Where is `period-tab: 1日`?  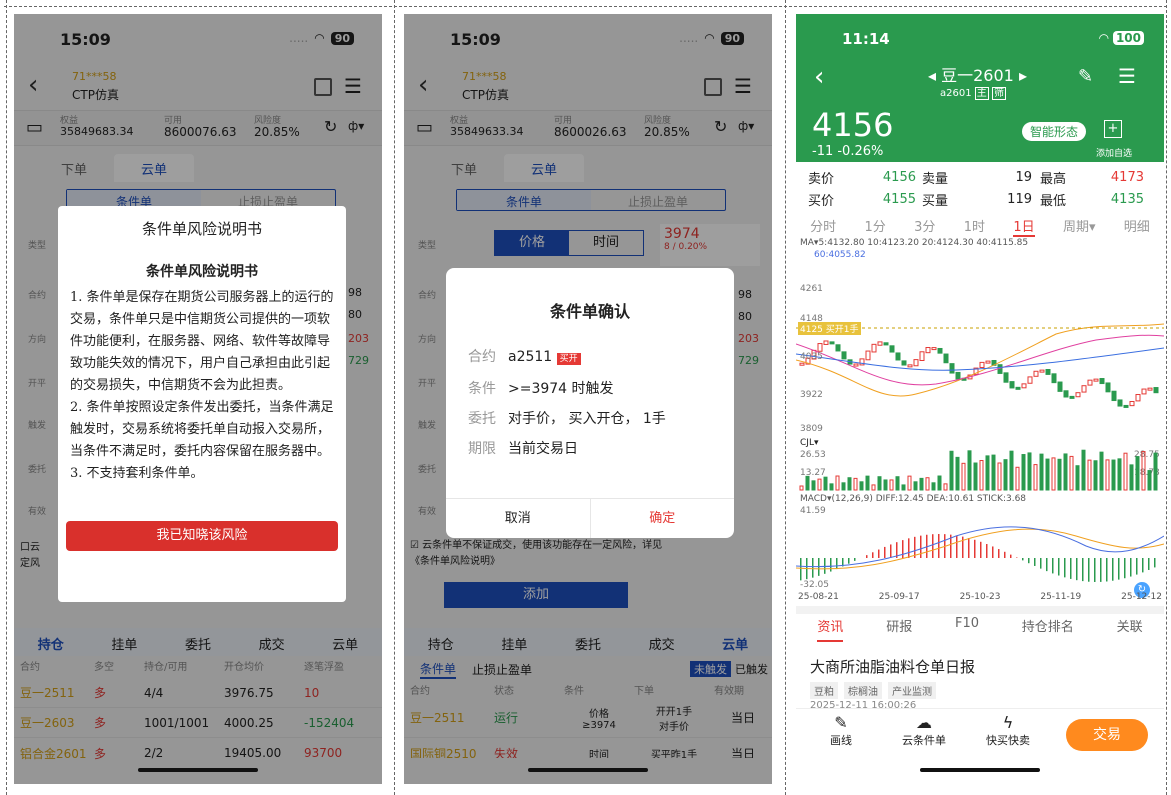 period-tab: 1日 is located at coordinates (1024, 226).